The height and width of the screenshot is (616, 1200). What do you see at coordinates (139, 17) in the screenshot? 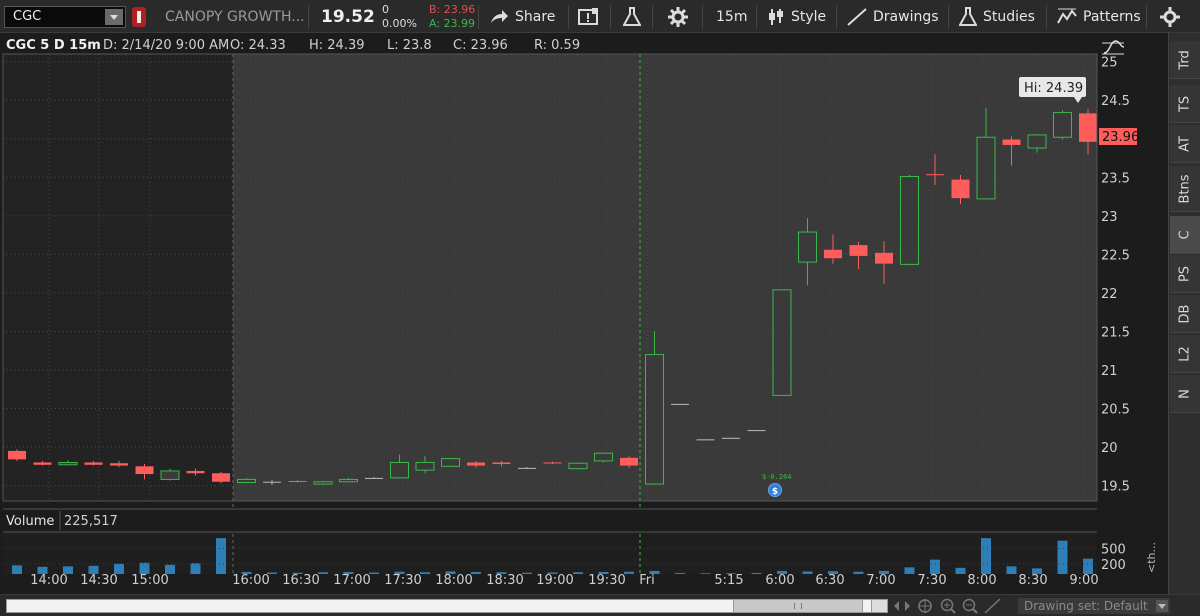
I see `link-flag-icon` at bounding box center [139, 17].